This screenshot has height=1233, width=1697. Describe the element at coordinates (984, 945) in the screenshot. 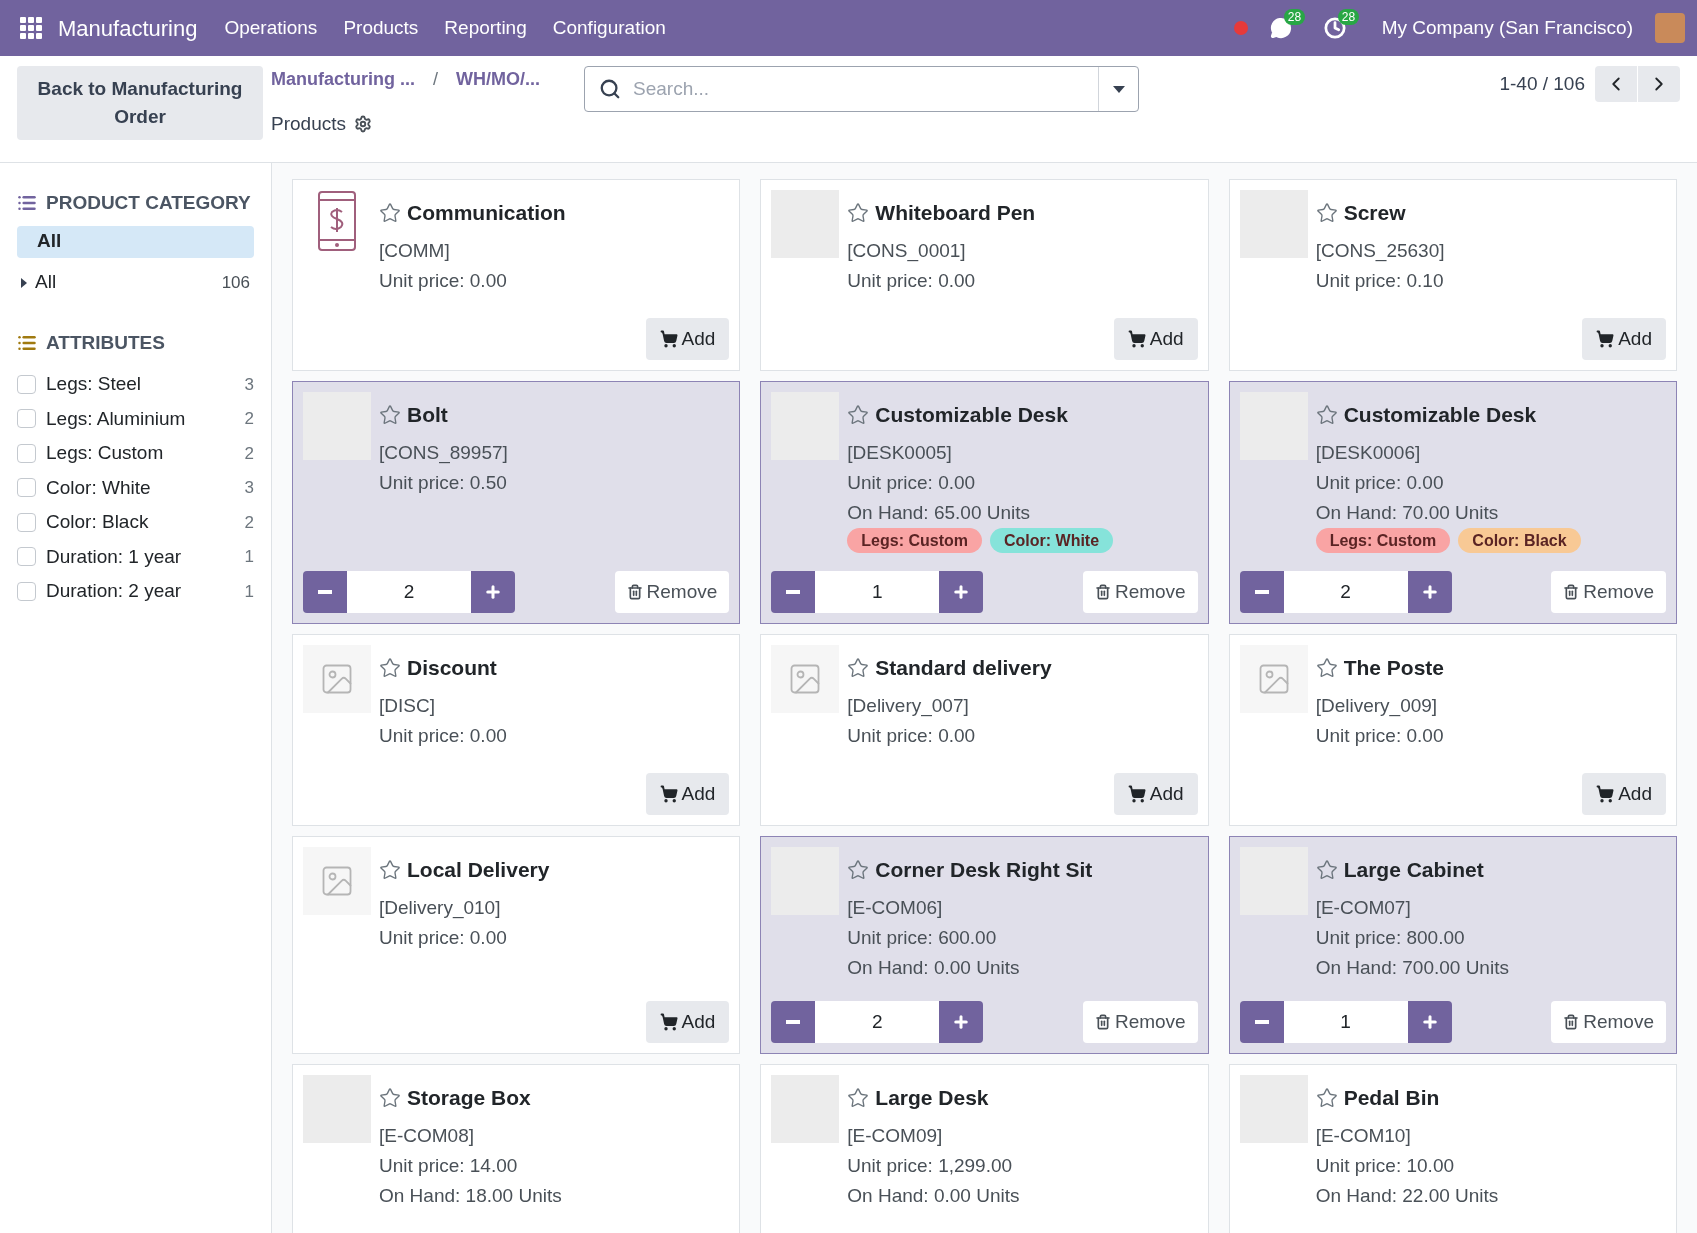

I see `product-card: Corner Desk Right Sit [E-COM06] Unit price: 600.00 On Hand: 0.00 Units 2 Remove` at that location.